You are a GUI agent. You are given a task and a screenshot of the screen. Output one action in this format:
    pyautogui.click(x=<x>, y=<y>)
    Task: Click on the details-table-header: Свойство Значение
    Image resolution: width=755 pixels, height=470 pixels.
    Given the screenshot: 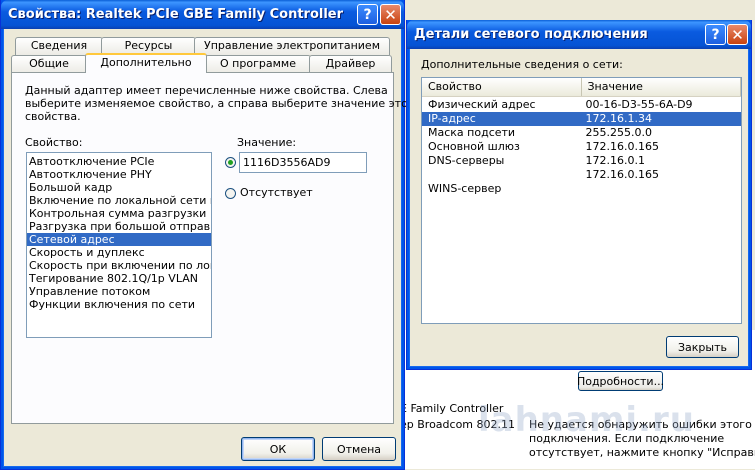 What is the action you would take?
    pyautogui.click(x=581, y=87)
    